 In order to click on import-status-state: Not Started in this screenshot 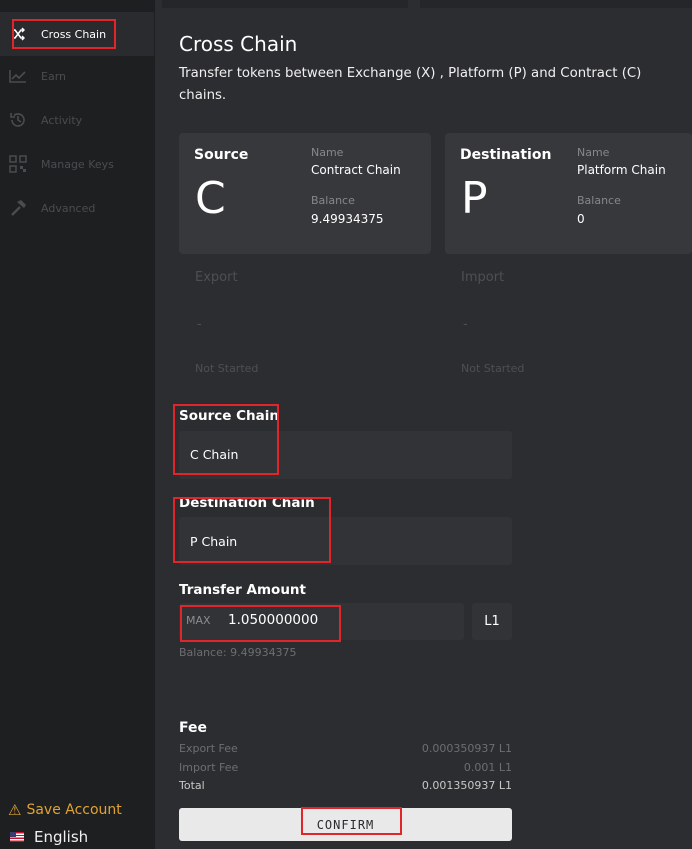, I will do `click(493, 368)`.